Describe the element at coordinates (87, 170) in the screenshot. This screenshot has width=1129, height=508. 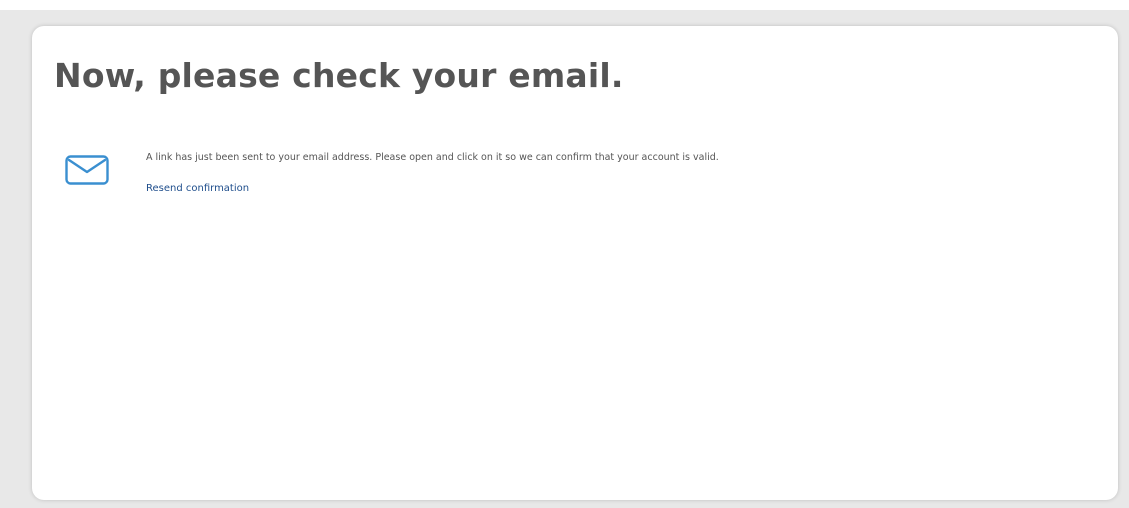
I see `envelope-icon` at that location.